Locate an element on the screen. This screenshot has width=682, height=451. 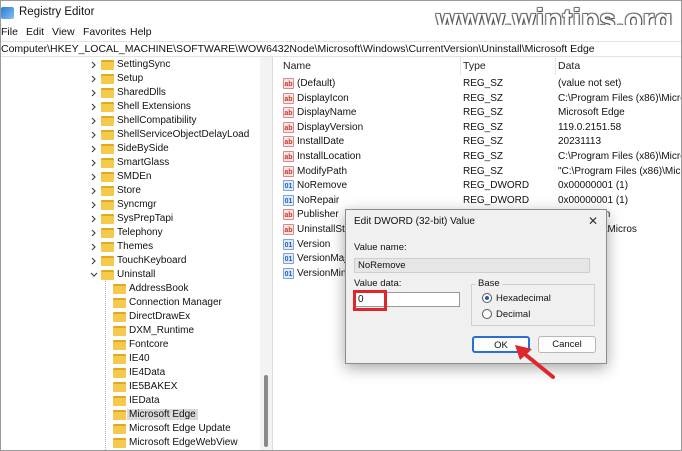
tree-scrollbar is located at coordinates (266, 253).